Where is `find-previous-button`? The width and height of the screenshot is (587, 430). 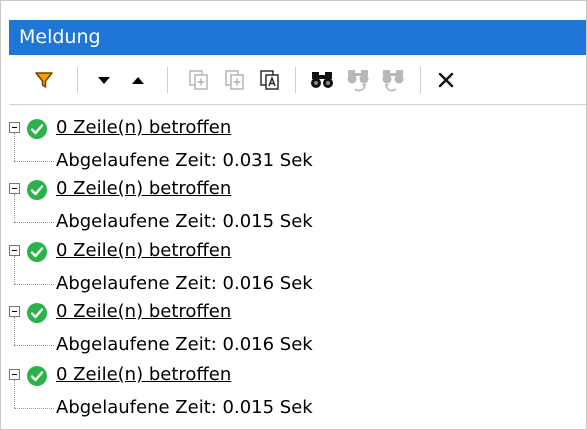 find-previous-button is located at coordinates (358, 80).